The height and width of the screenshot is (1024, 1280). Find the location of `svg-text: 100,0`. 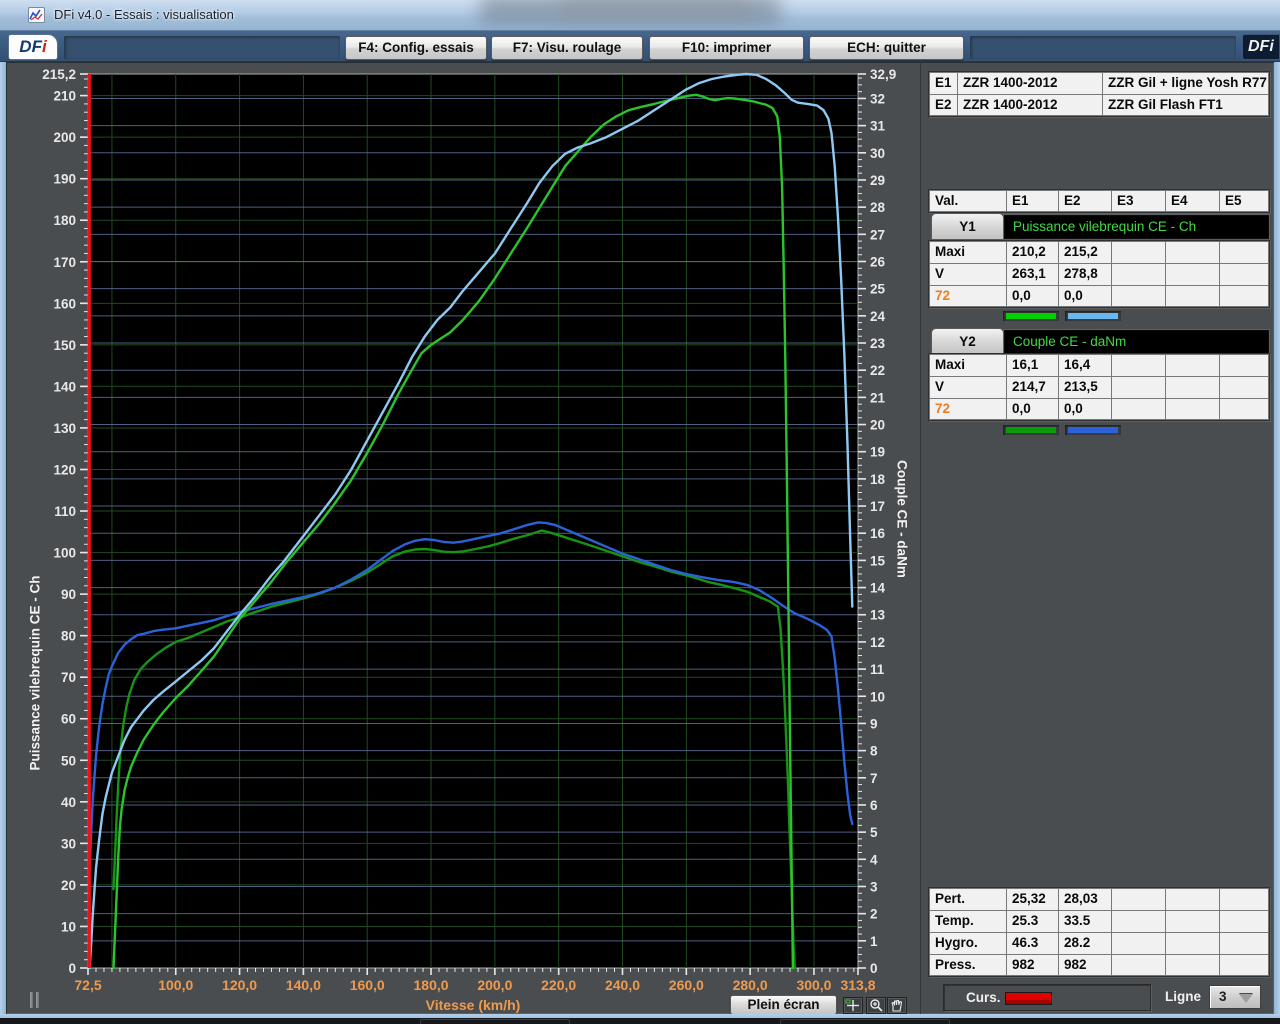

svg-text: 100,0 is located at coordinates (175, 985).